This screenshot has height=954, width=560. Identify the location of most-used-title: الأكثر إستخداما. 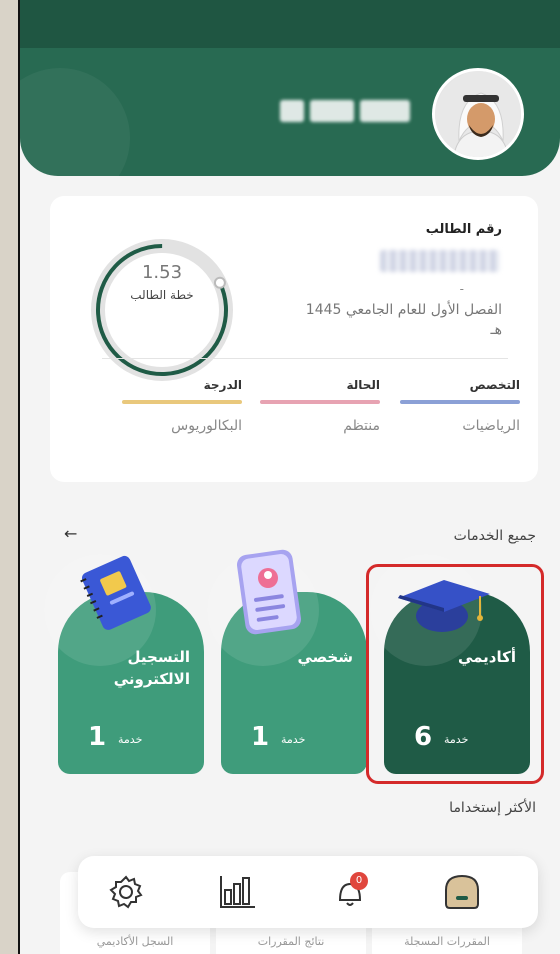
(492, 808).